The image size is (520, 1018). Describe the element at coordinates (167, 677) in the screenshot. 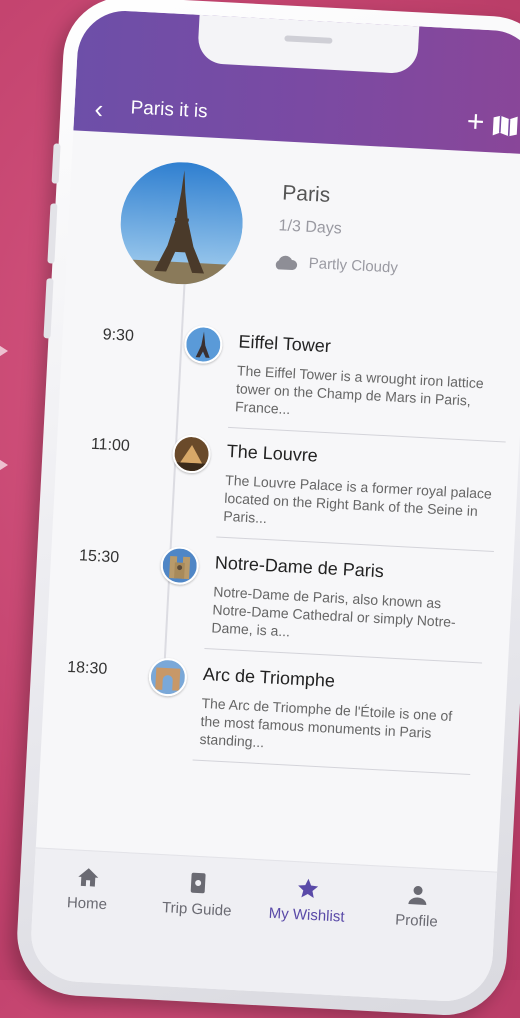

I see `arc-de-triomphe-thumbnail` at that location.